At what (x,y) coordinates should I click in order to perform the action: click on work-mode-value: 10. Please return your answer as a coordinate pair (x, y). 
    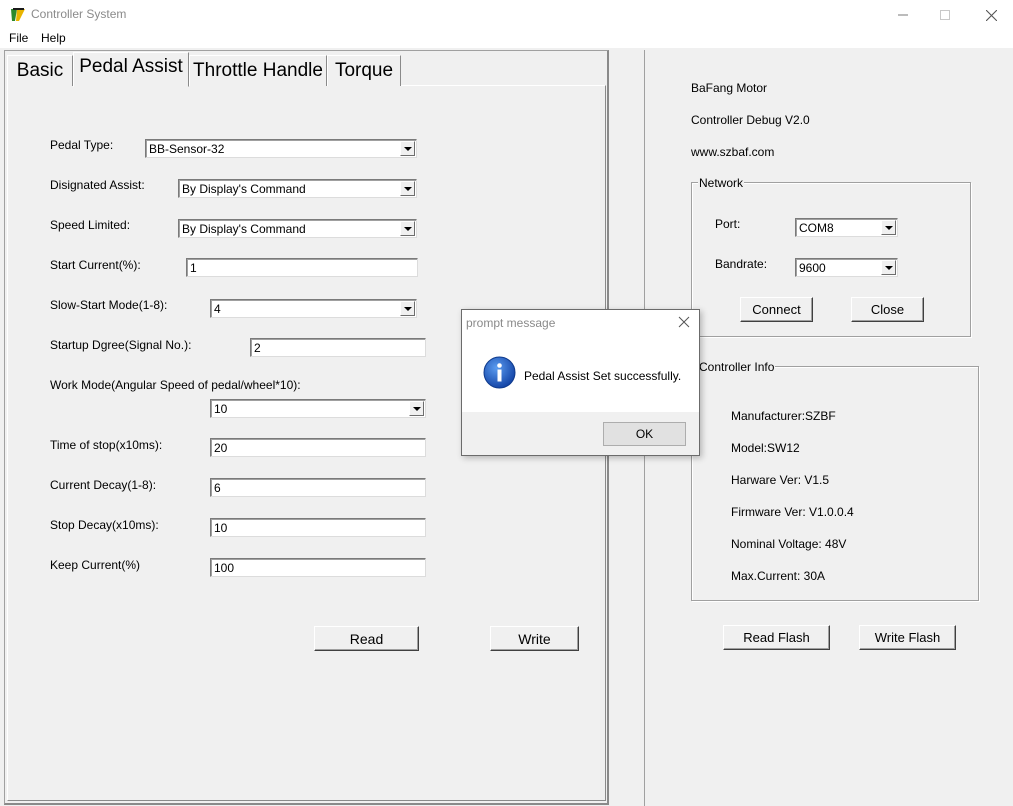
    Looking at the image, I should click on (221, 409).